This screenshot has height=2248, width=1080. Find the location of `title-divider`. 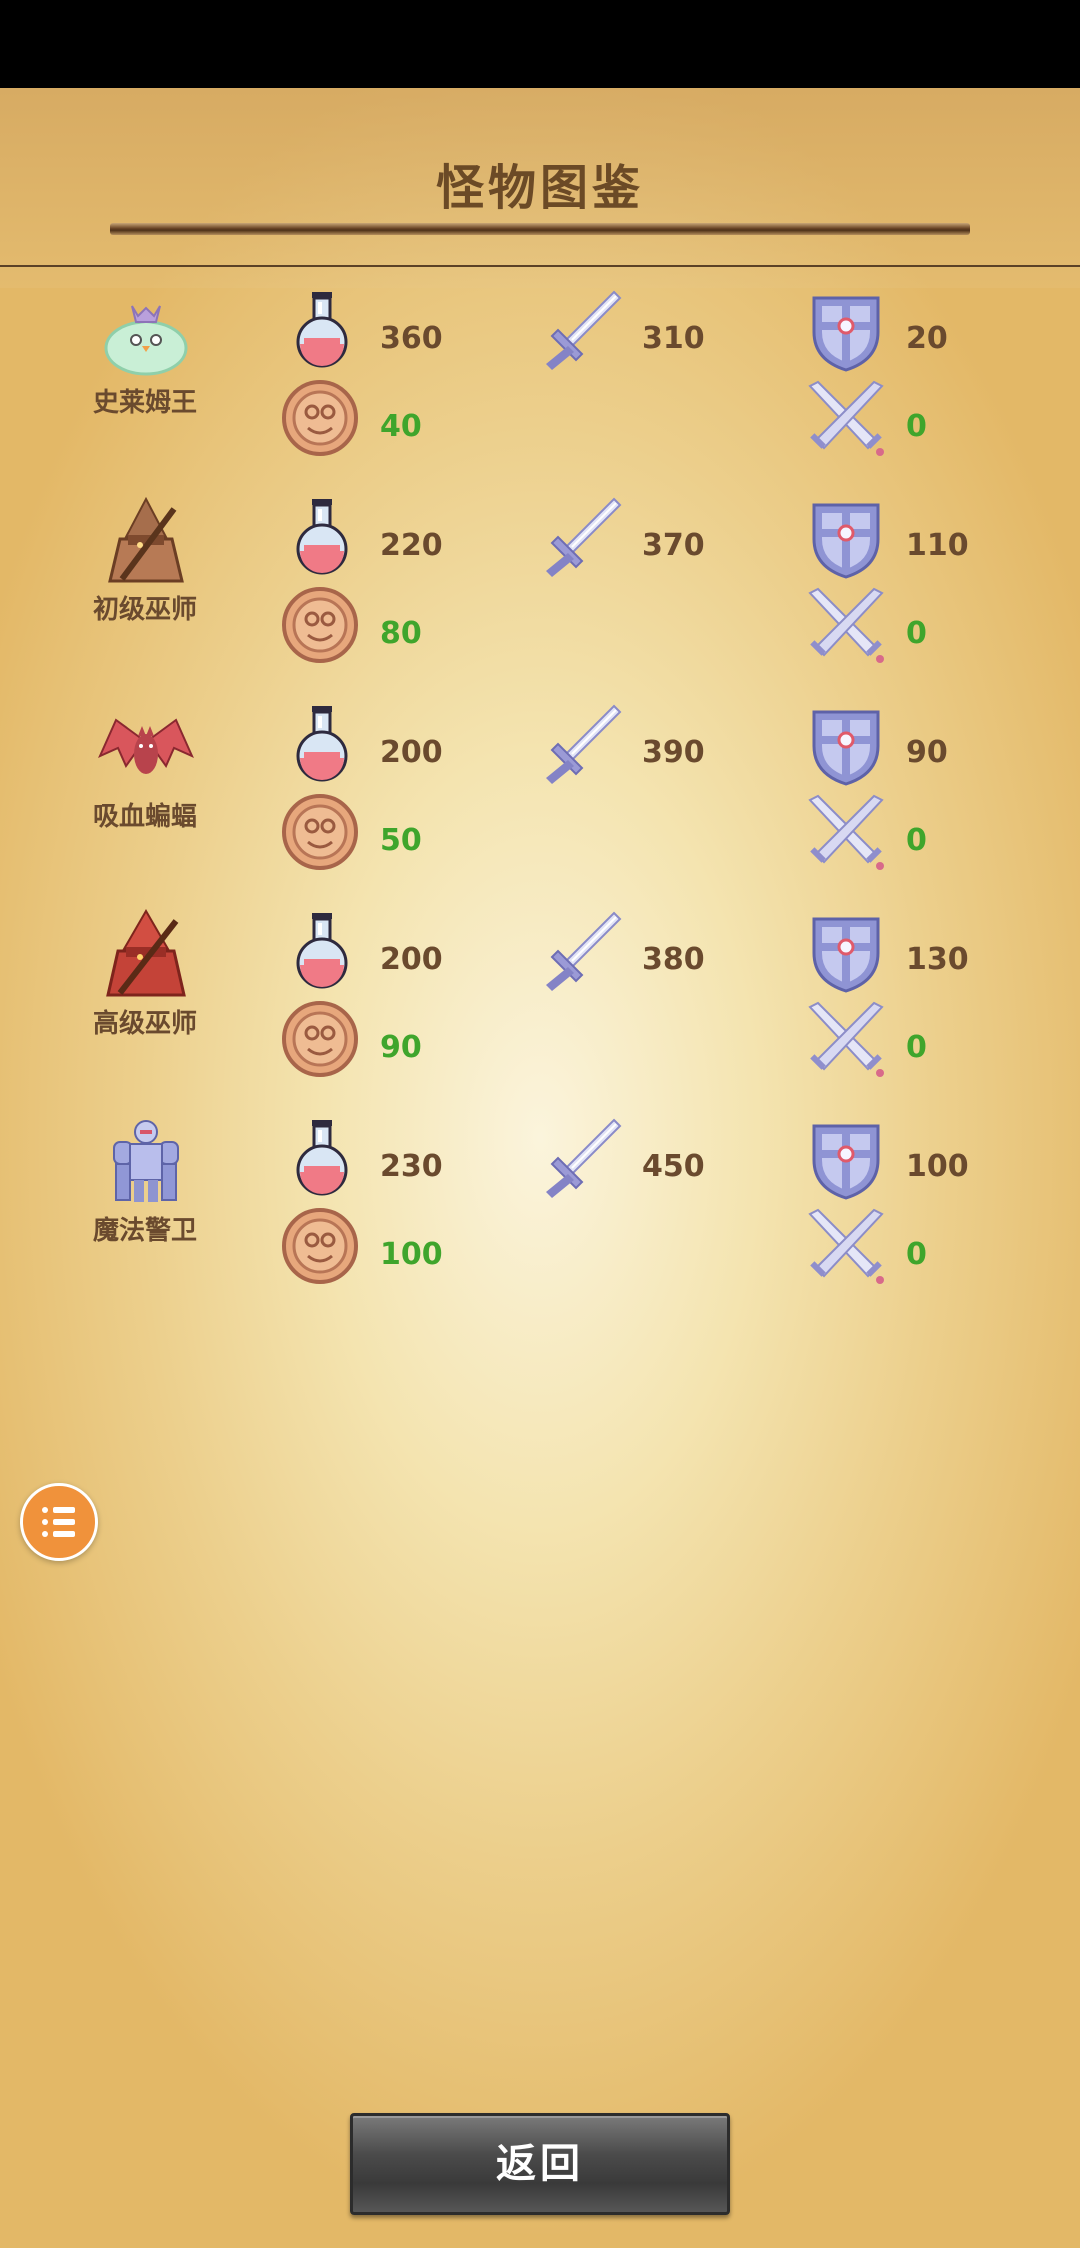

title-divider is located at coordinates (540, 229).